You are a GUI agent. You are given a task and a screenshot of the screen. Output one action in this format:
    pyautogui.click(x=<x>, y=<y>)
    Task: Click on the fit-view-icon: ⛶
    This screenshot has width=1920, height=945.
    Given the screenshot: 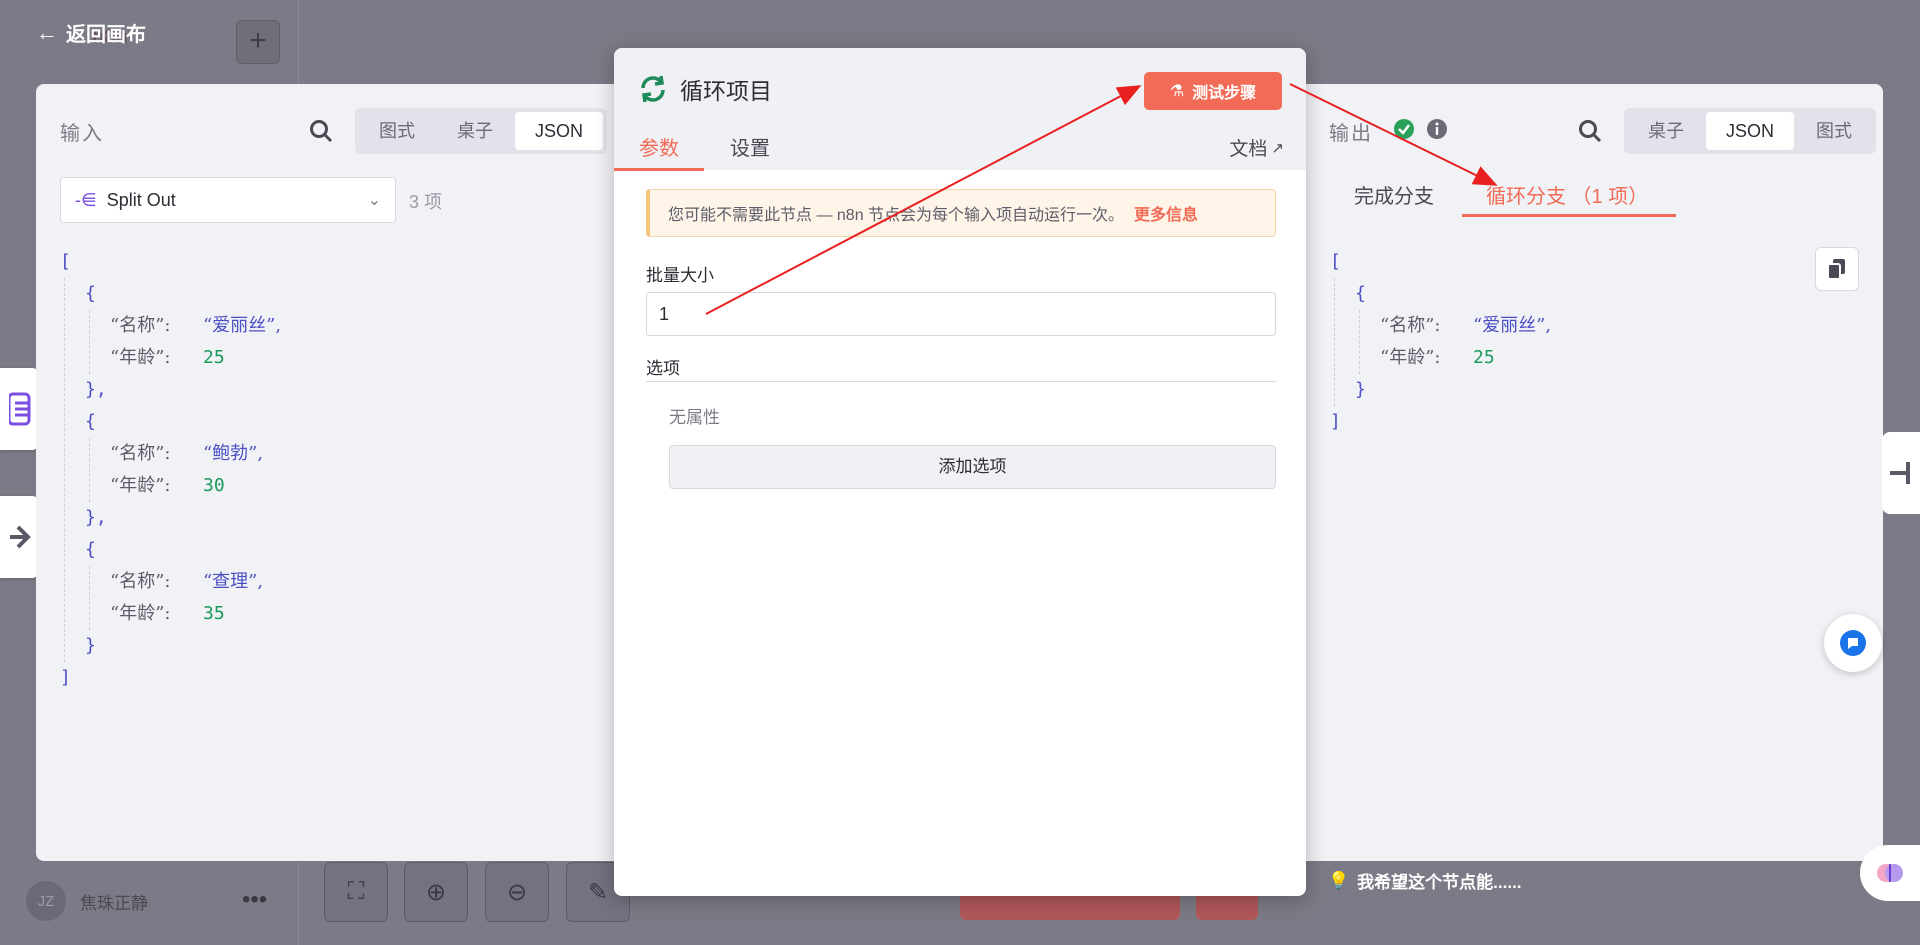 What is the action you would take?
    pyautogui.click(x=356, y=892)
    